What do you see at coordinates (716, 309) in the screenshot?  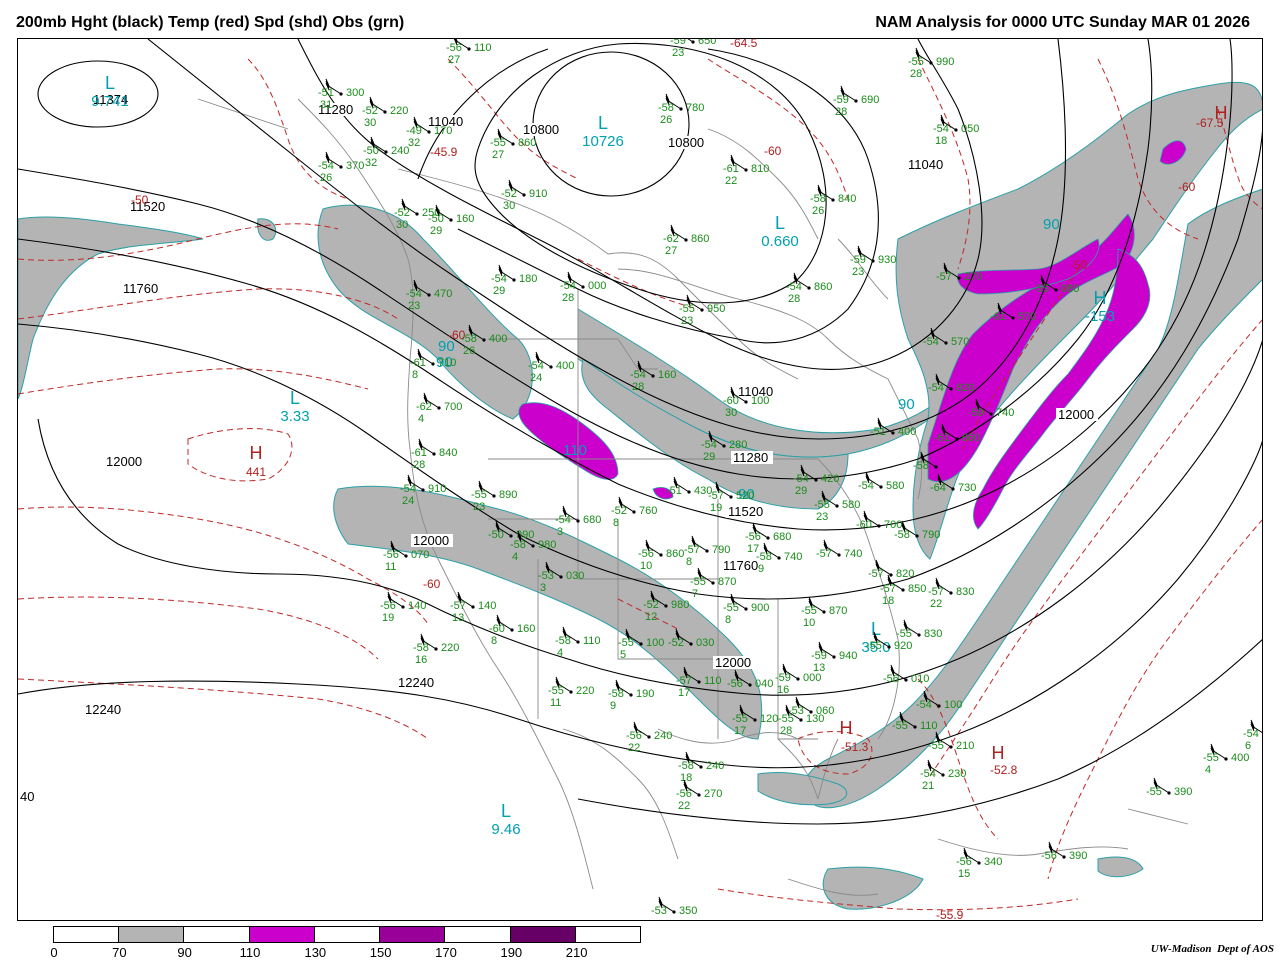 I see `station-height: 950` at bounding box center [716, 309].